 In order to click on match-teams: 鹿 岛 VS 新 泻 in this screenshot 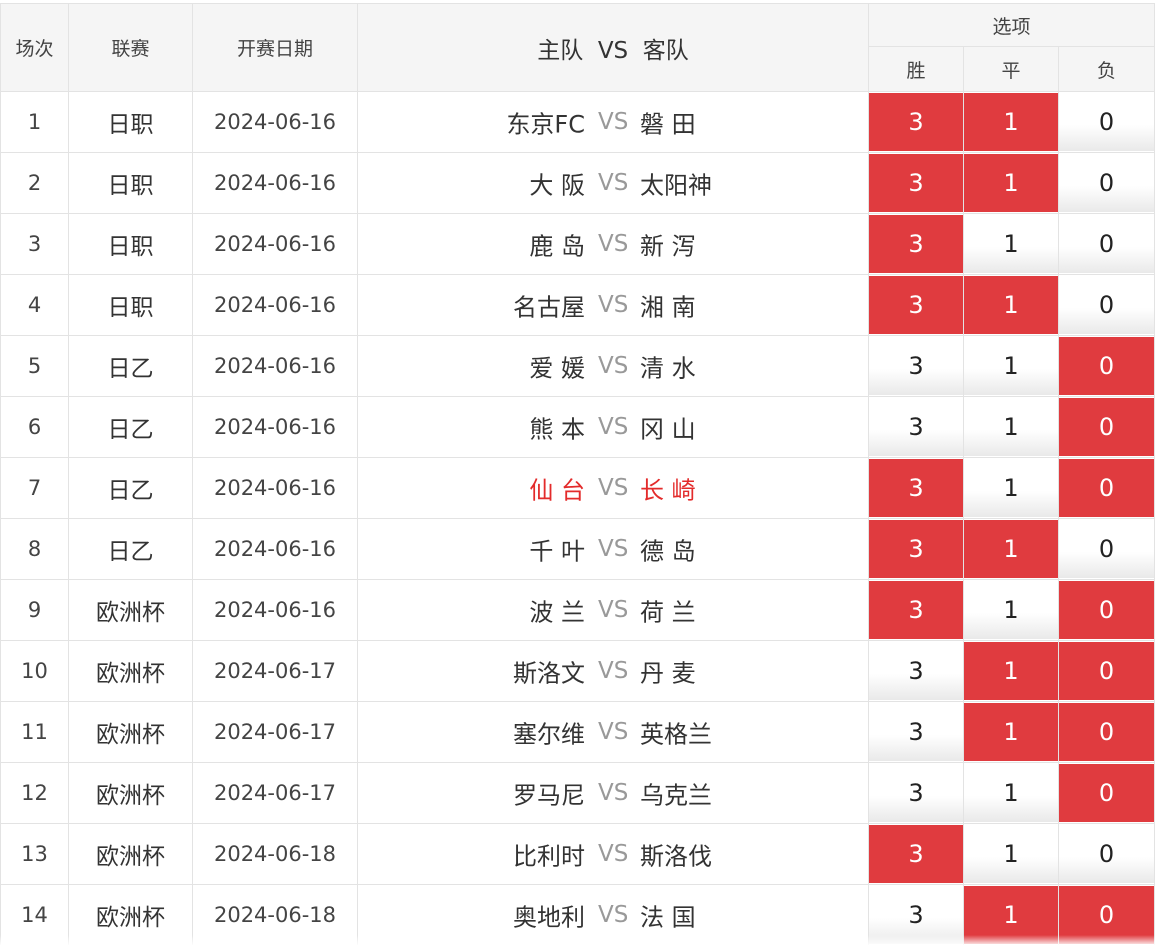, I will do `click(613, 244)`.